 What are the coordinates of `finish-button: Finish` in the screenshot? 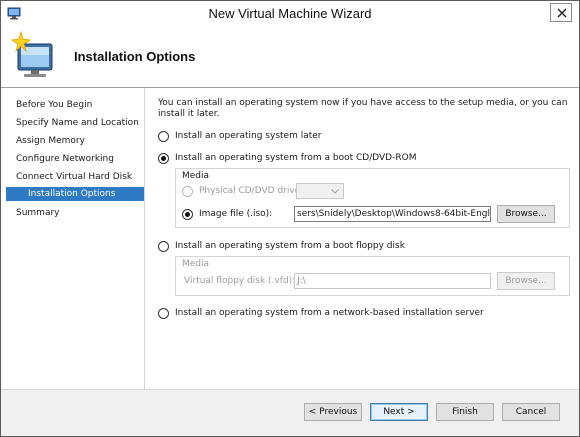 It's located at (465, 412).